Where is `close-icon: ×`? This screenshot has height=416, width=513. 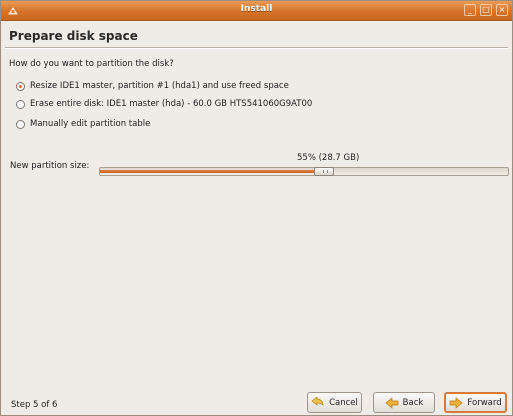
close-icon: × is located at coordinates (502, 9).